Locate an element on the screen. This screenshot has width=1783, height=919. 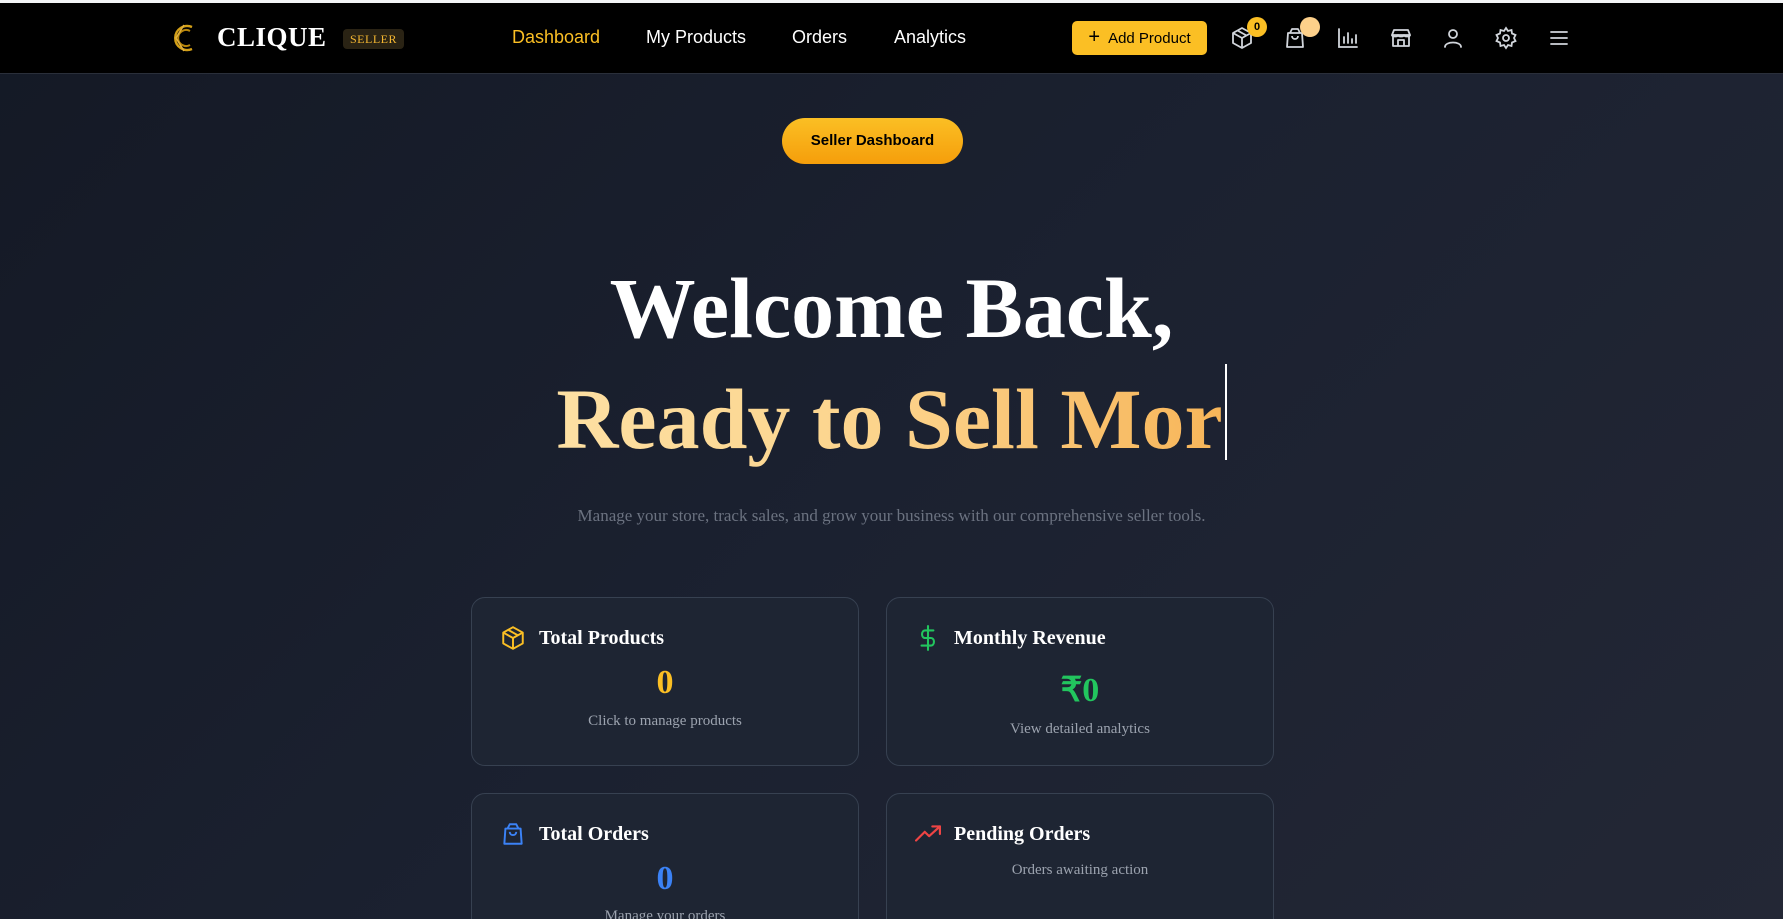
trending-up-icon is located at coordinates (928, 834).